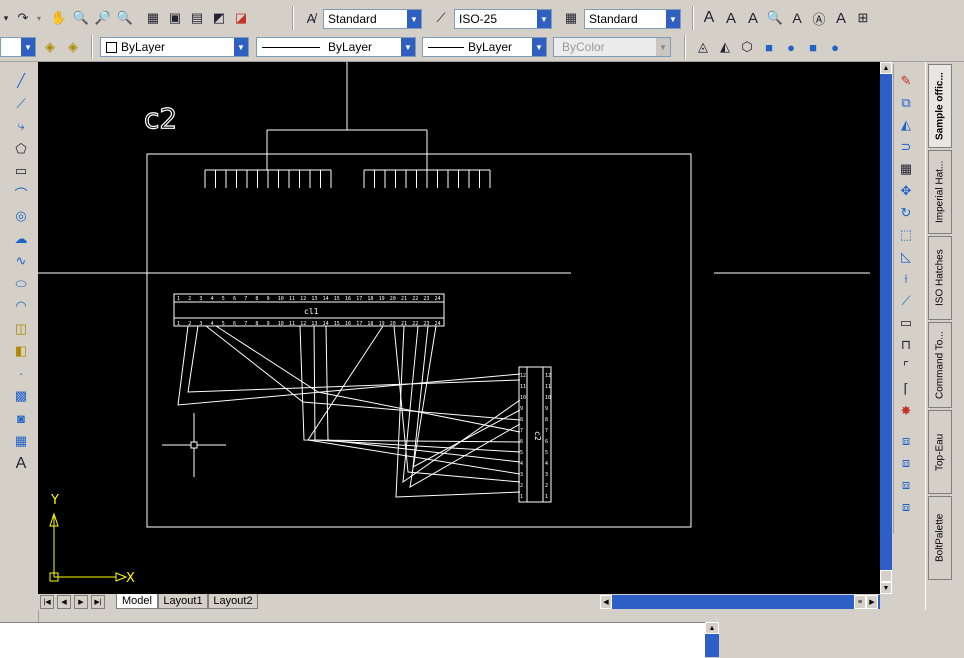 The height and width of the screenshot is (658, 964). Describe the element at coordinates (906, 507) in the screenshot. I see `send-under-icon: ⧈` at that location.